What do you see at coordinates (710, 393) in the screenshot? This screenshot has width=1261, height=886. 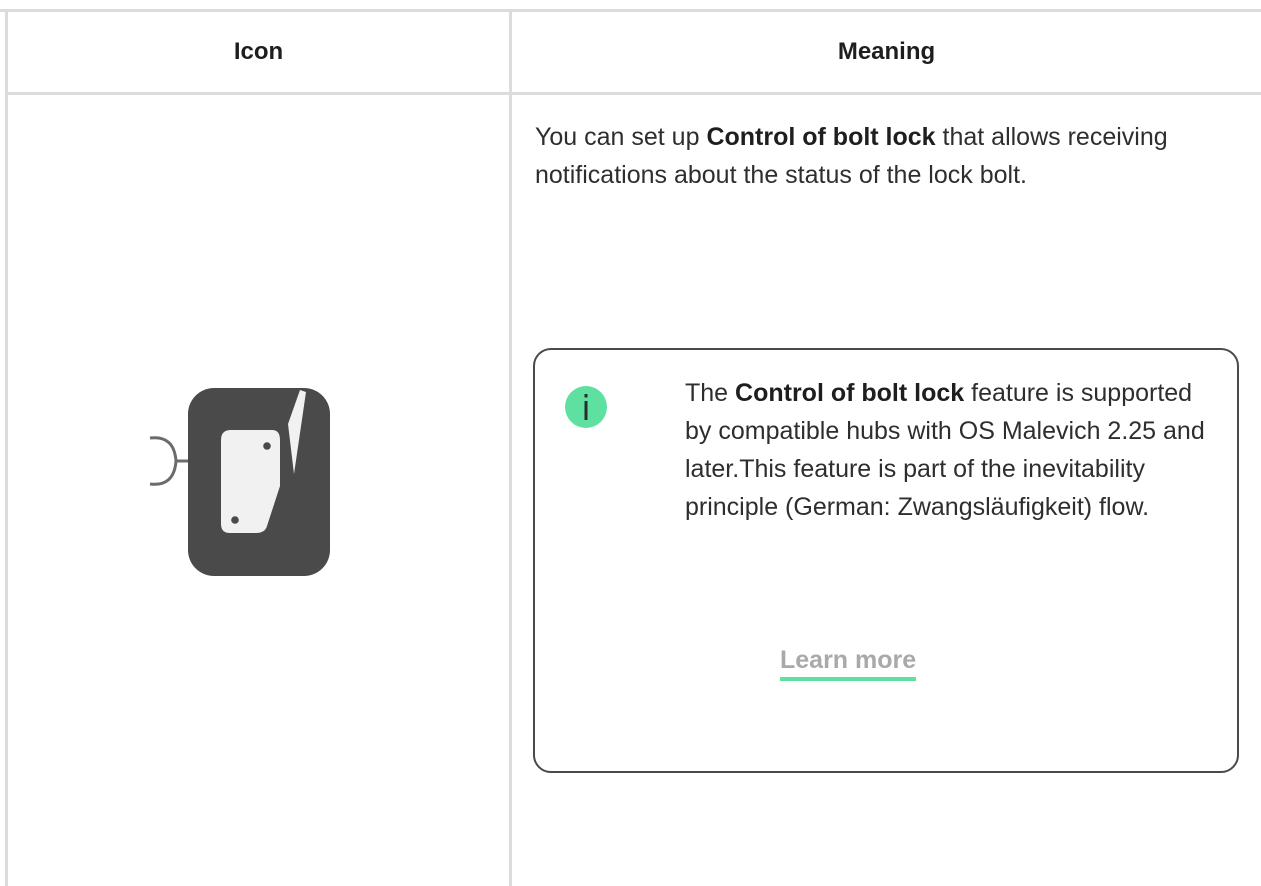 I see `callout-text-start: The` at bounding box center [710, 393].